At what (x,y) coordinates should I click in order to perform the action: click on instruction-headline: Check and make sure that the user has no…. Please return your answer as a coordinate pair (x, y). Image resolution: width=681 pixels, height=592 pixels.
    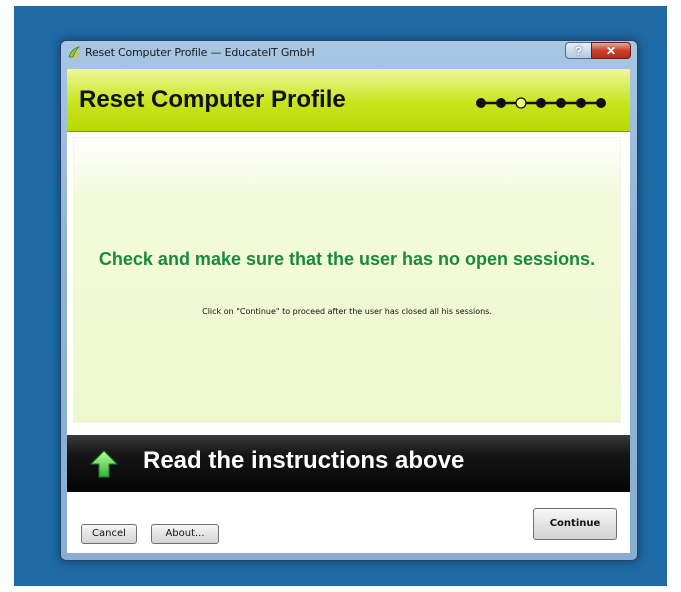
    Looking at the image, I should click on (347, 259).